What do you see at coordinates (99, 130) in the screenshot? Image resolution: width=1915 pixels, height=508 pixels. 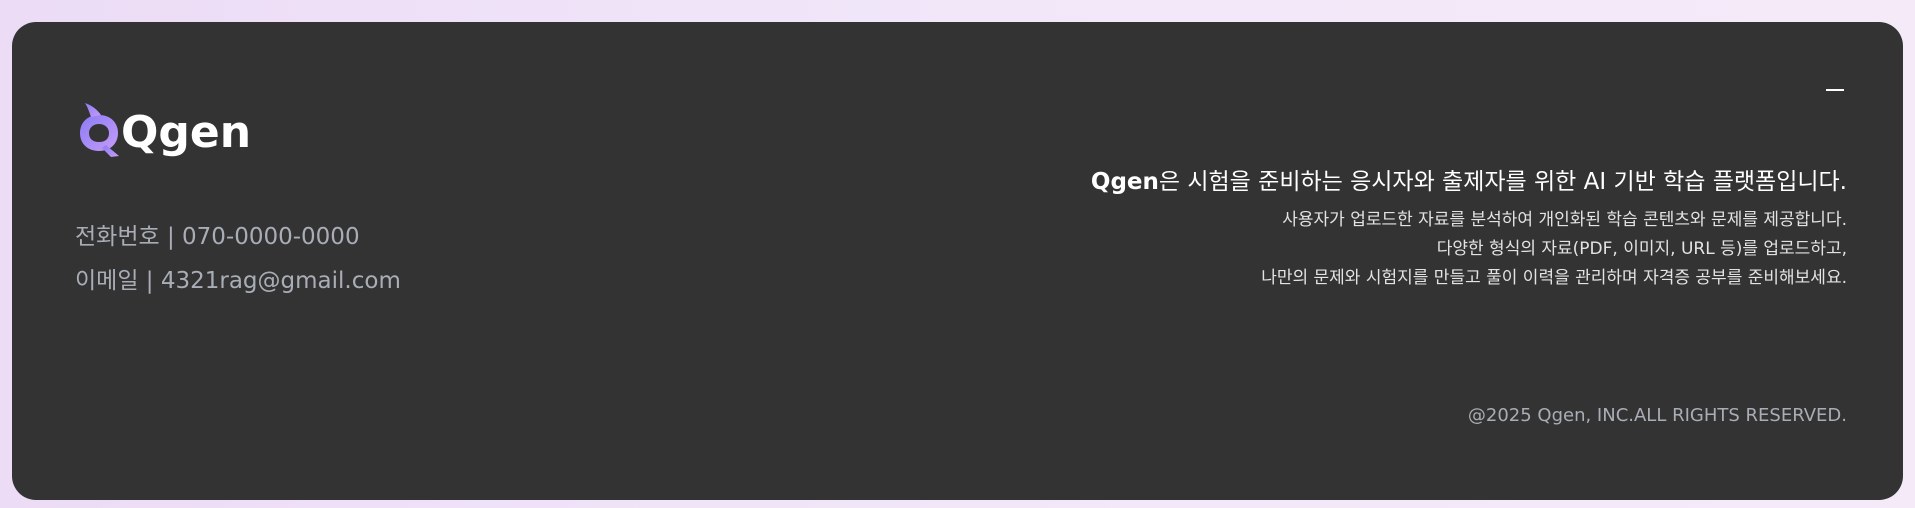 I see `dolphin-q-logo-icon` at bounding box center [99, 130].